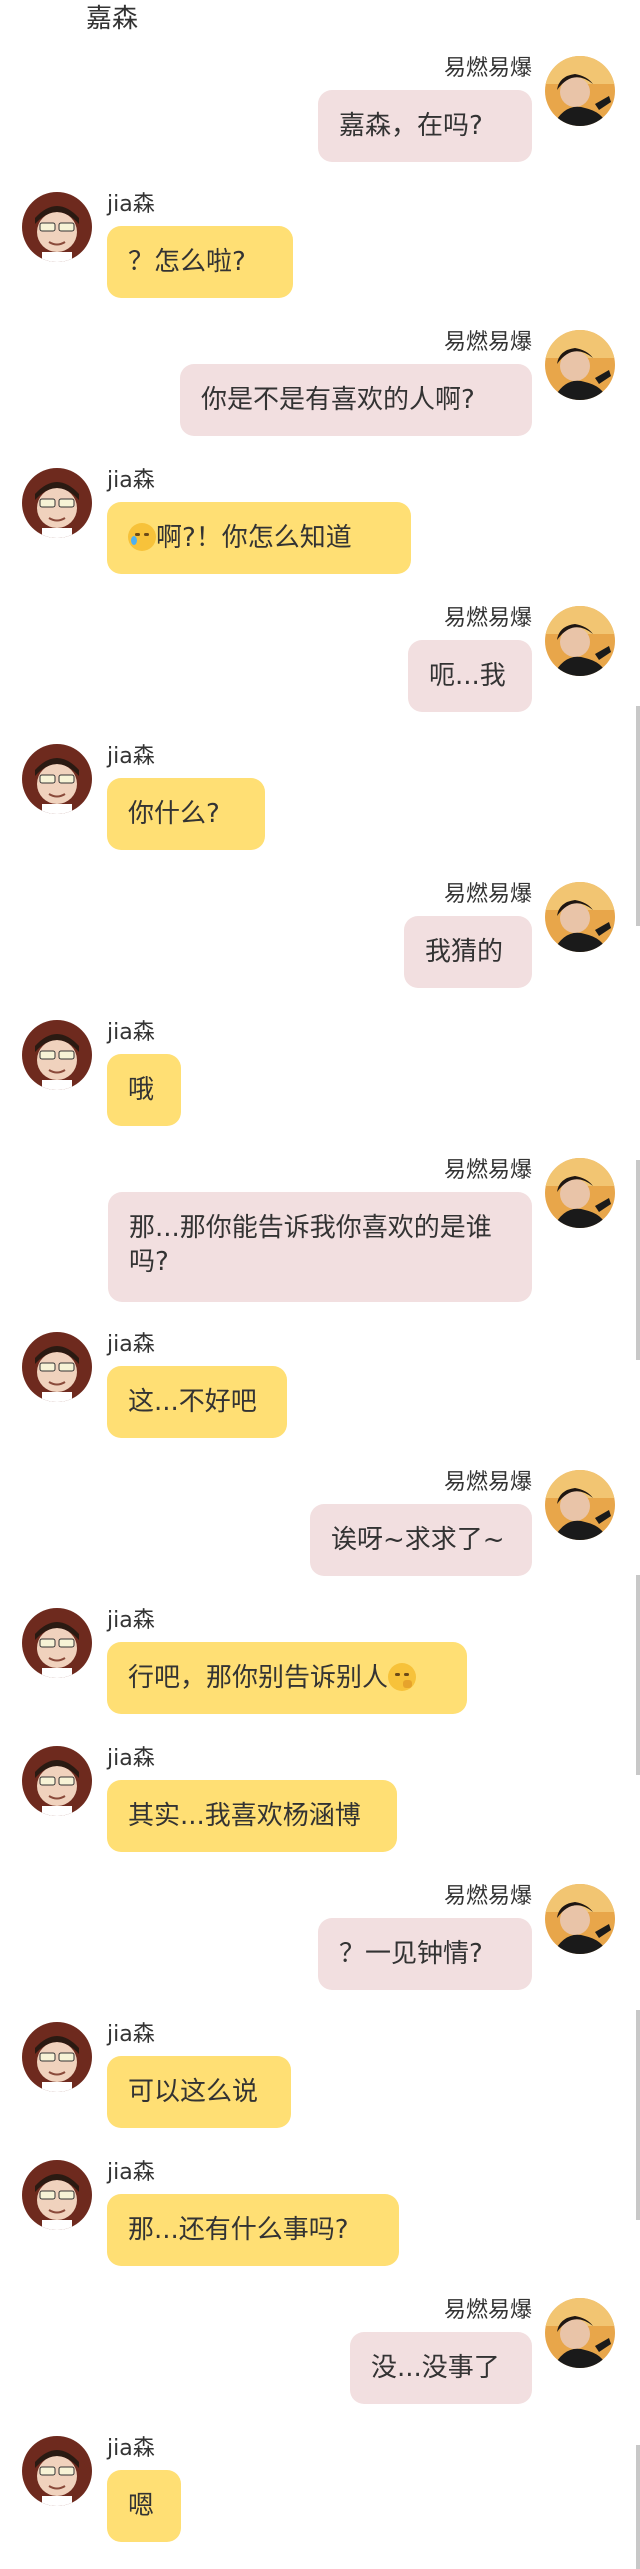 This screenshot has height=2569, width=640. What do you see at coordinates (418, 1540) in the screenshot?
I see `message-text: 诶呀~求求了~` at bounding box center [418, 1540].